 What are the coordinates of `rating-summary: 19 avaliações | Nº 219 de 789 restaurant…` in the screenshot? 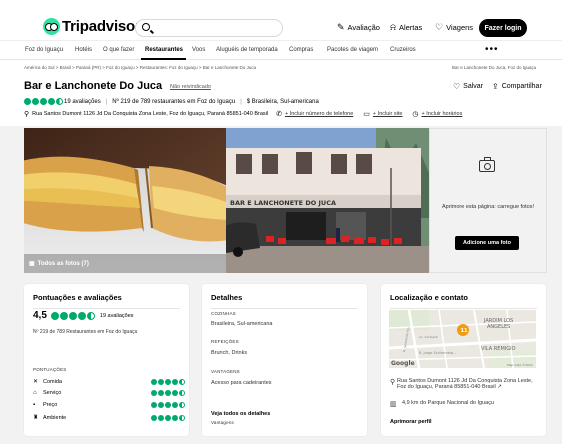 It's located at (171, 101).